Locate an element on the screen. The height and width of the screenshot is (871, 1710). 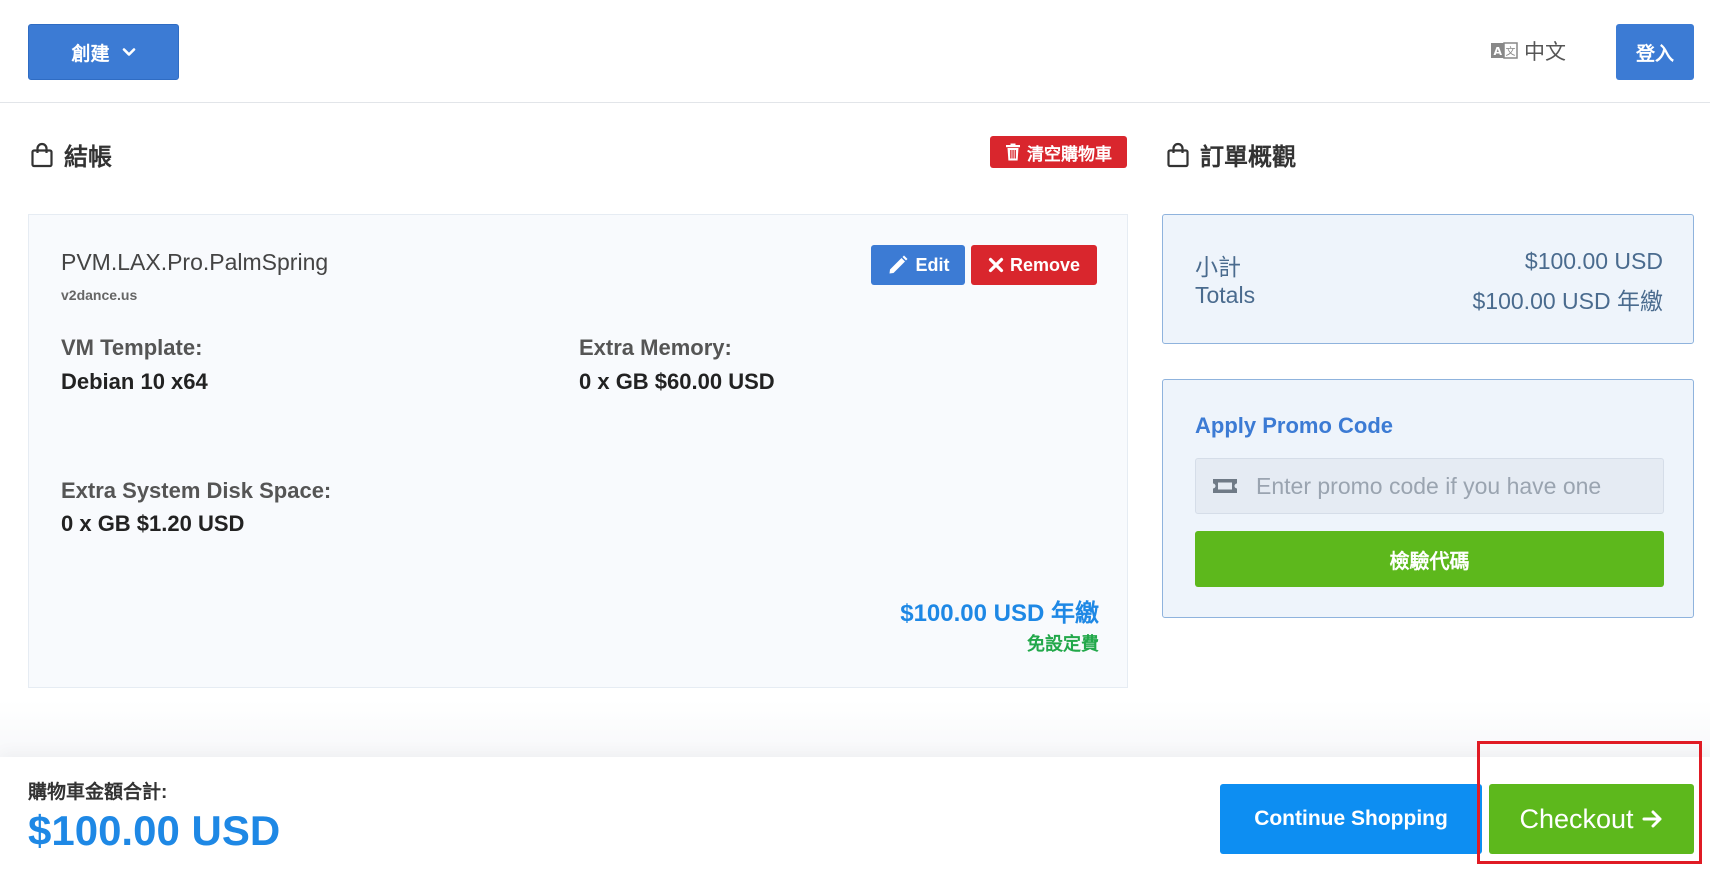
language-label: 中文 is located at coordinates (1545, 52).